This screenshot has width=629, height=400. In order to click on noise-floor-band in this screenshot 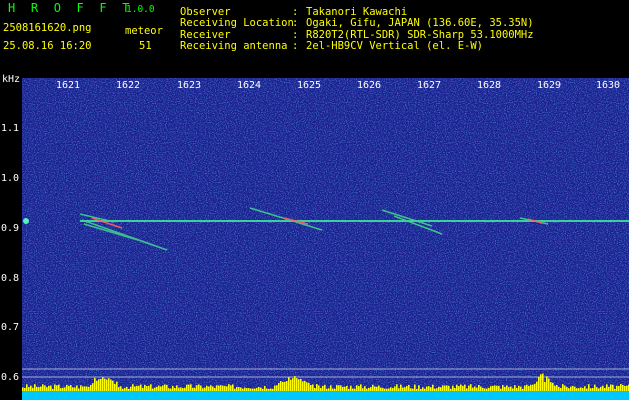, I will do `click(325, 395)`.